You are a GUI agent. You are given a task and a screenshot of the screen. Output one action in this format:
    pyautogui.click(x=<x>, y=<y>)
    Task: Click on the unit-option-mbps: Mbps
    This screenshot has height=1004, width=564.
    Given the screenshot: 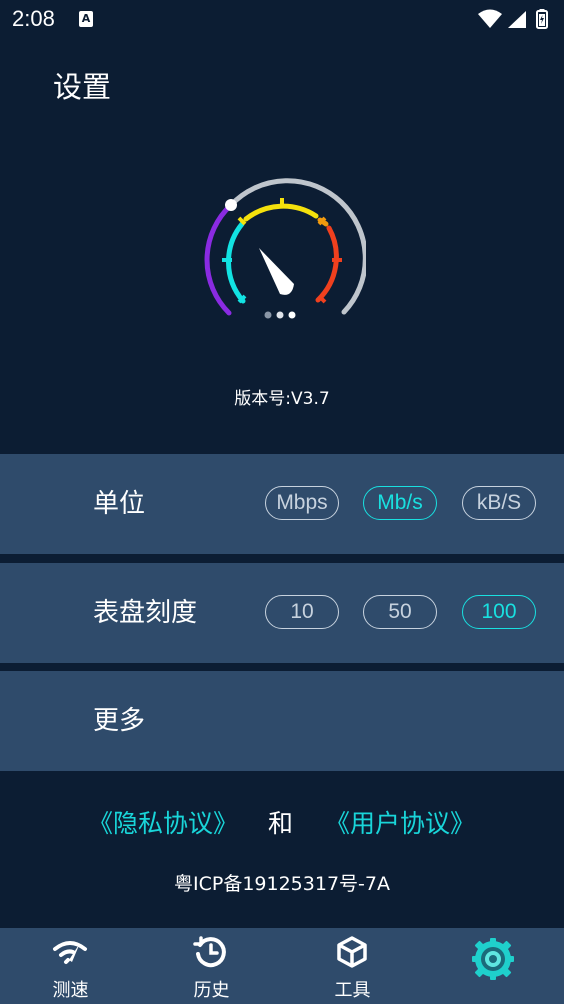 What is the action you would take?
    pyautogui.click(x=302, y=503)
    